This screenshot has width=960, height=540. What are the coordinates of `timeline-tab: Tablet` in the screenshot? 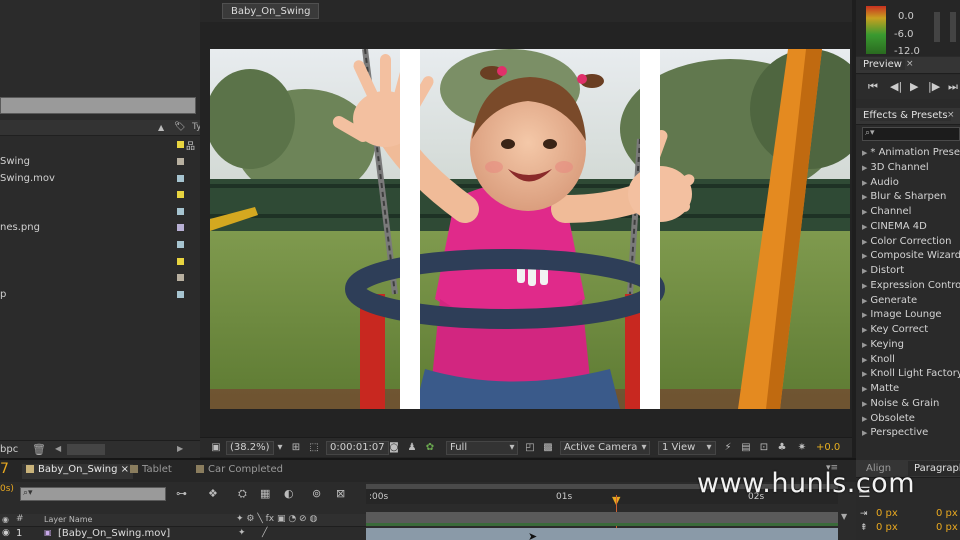 It's located at (151, 471).